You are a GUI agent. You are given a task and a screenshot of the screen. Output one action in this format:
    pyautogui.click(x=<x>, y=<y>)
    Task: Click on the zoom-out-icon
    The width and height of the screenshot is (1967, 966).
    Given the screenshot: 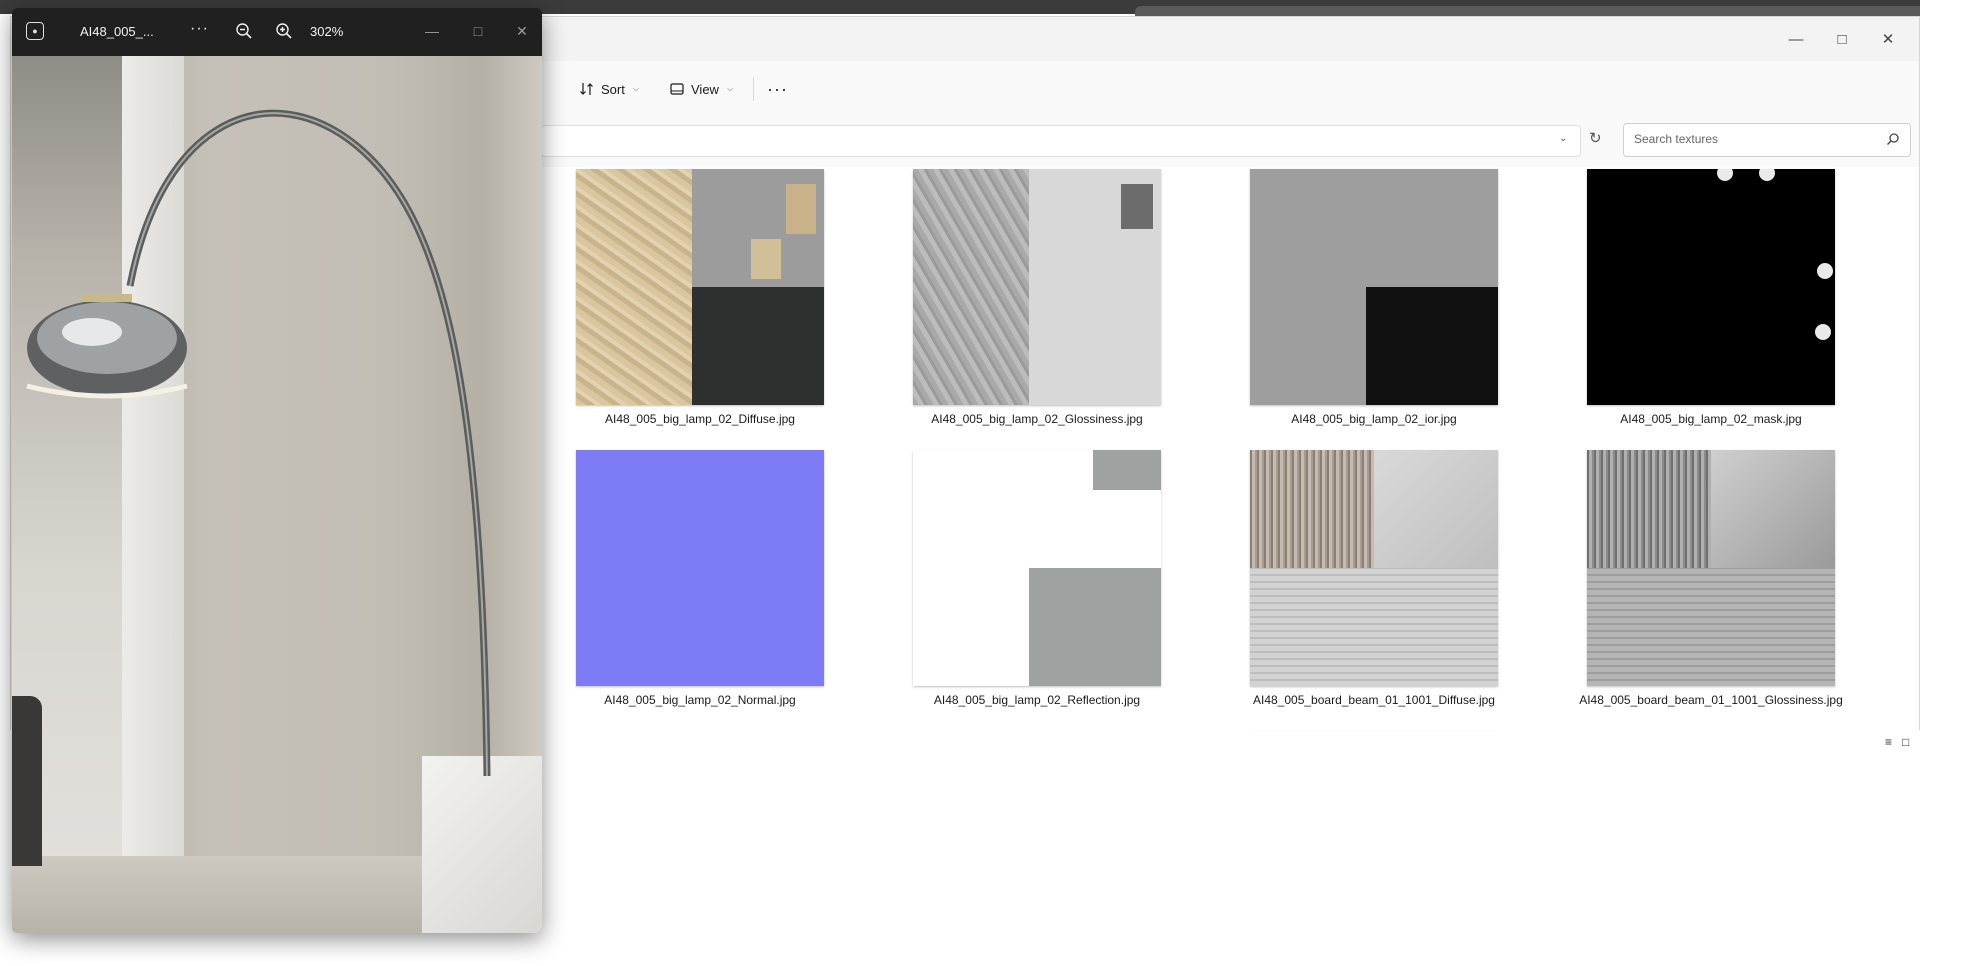 What is the action you would take?
    pyautogui.click(x=244, y=31)
    